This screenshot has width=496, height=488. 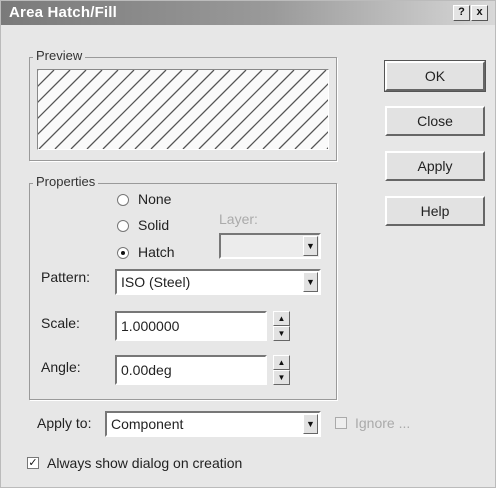 I want to click on help-button: Help, so click(x=435, y=211).